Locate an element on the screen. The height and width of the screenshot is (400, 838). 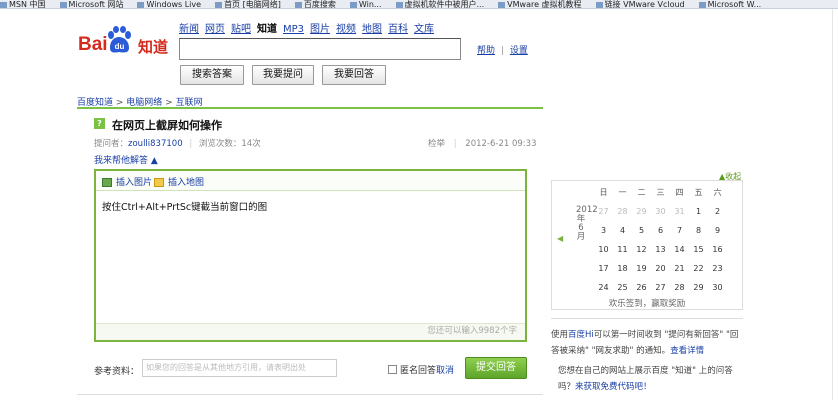
anonymous-label: 匿名回答 is located at coordinates (418, 371).